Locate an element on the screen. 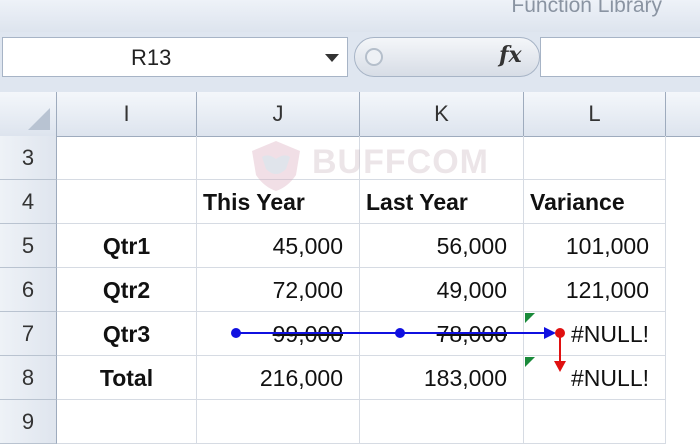 Image resolution: width=700 pixels, height=445 pixels. cell-j6: 72,000 is located at coordinates (278, 290).